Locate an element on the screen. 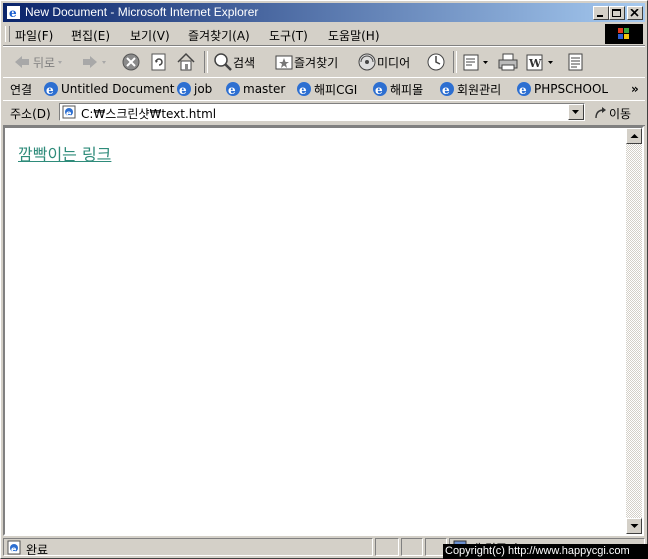  link-happymall: e 해피몰 is located at coordinates (397, 89).